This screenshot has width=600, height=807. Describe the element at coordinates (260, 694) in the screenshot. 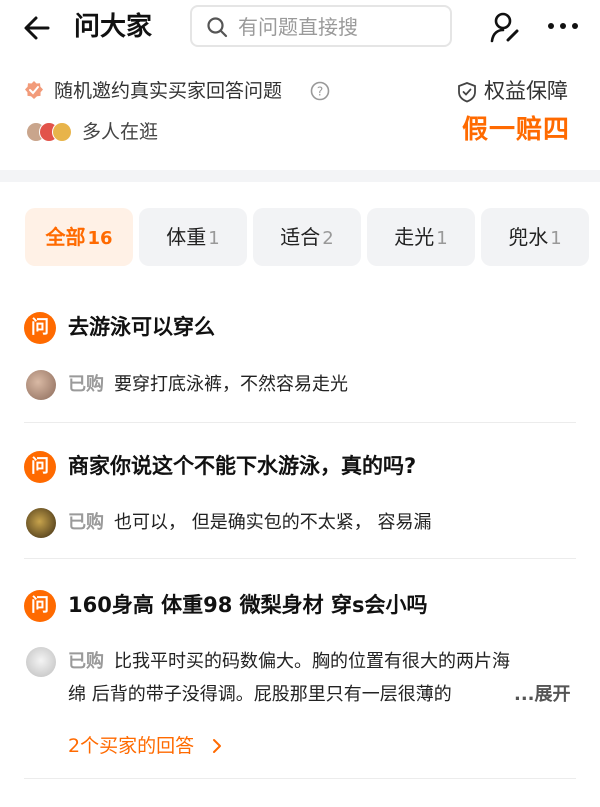

I see `answer-text-continued: 绵 后背的带子没得调。屁股那里只有一层很薄的` at that location.